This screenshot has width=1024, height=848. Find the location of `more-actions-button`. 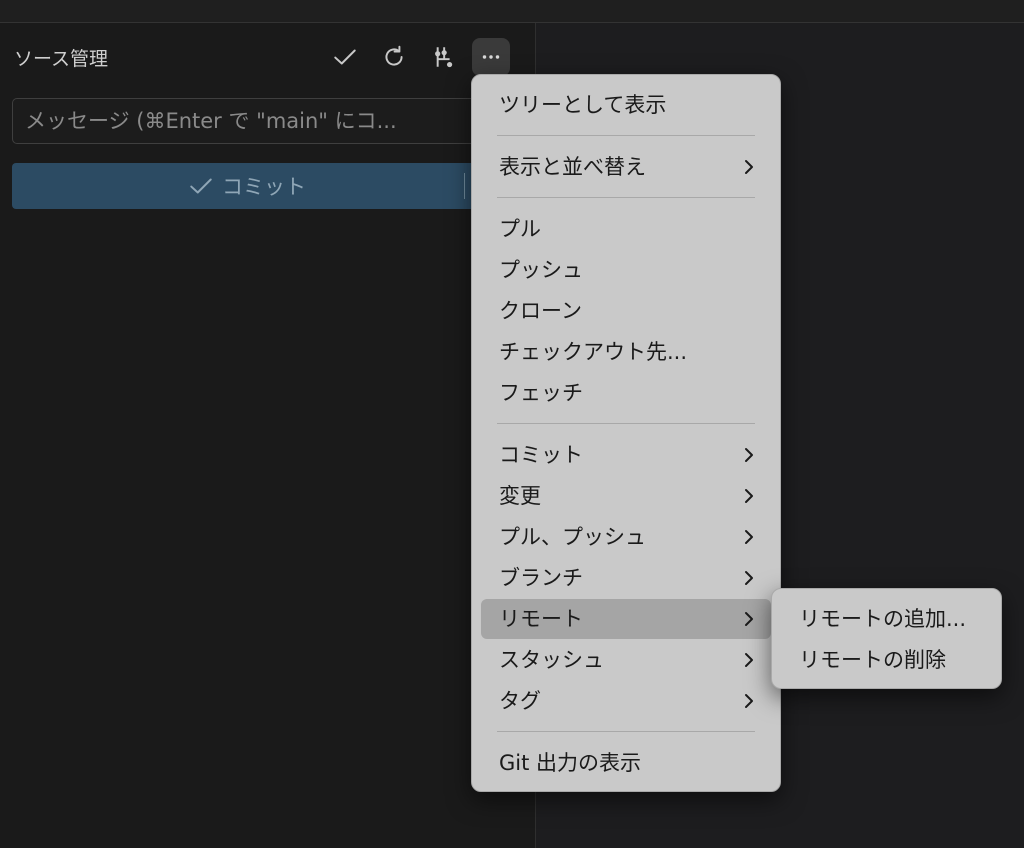

more-actions-button is located at coordinates (491, 57).